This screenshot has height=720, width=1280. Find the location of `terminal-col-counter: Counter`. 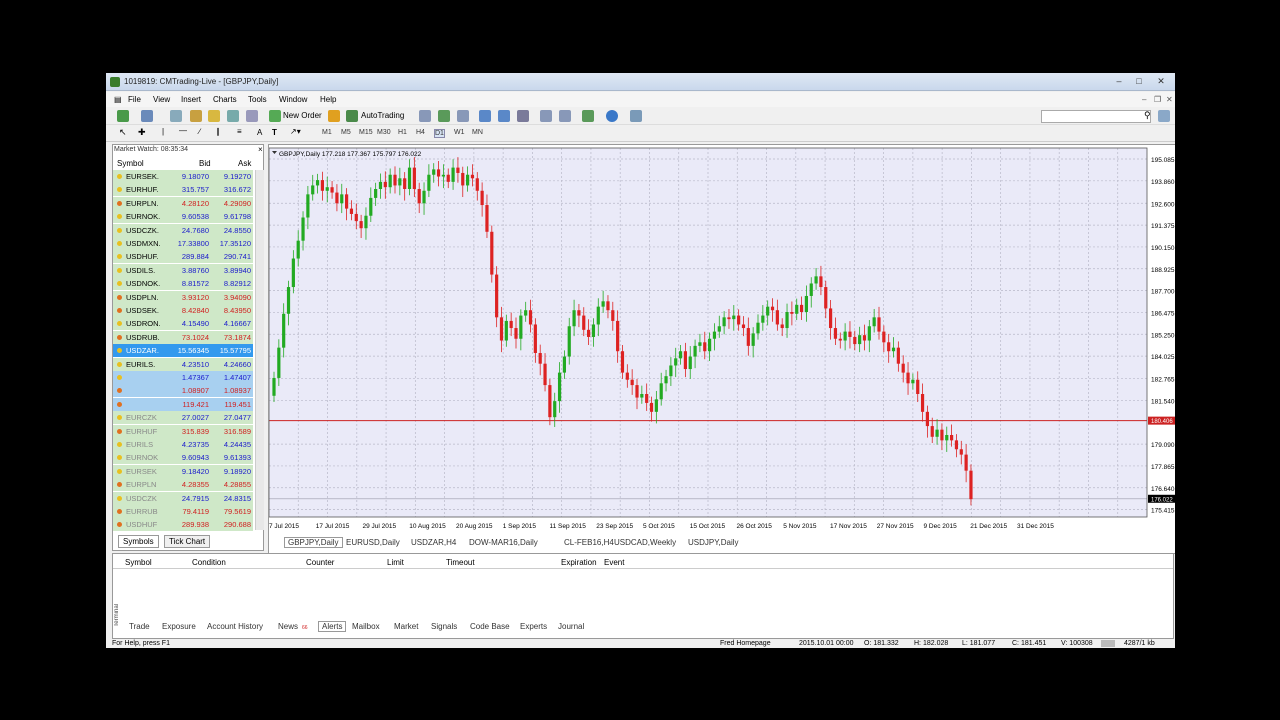

terminal-col-counter: Counter is located at coordinates (320, 562).